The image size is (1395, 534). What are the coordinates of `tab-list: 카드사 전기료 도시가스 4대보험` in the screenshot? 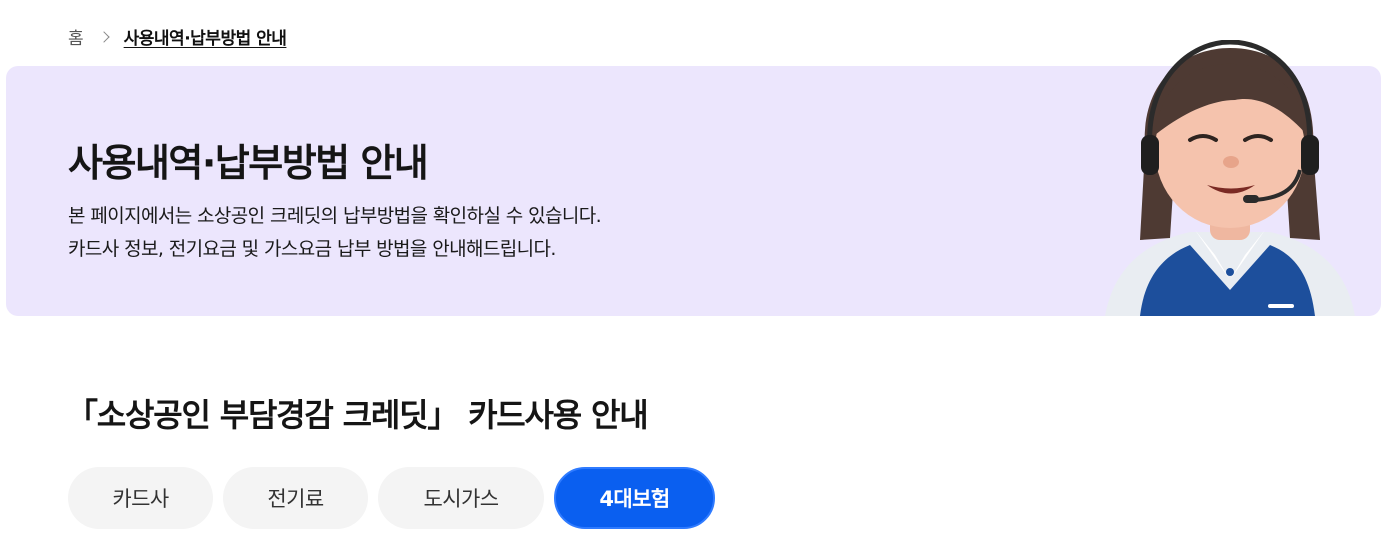 It's located at (391, 498).